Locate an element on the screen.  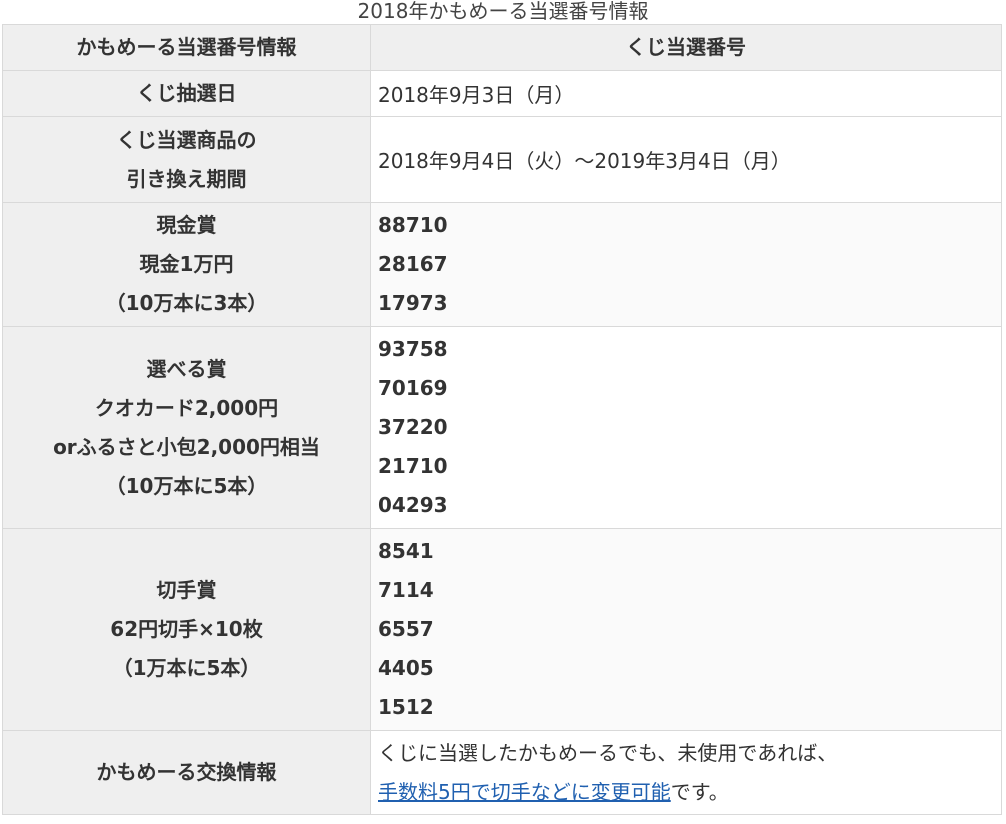
exchange-period-label: くじ当選商品の 引き換え期間 is located at coordinates (186, 159).